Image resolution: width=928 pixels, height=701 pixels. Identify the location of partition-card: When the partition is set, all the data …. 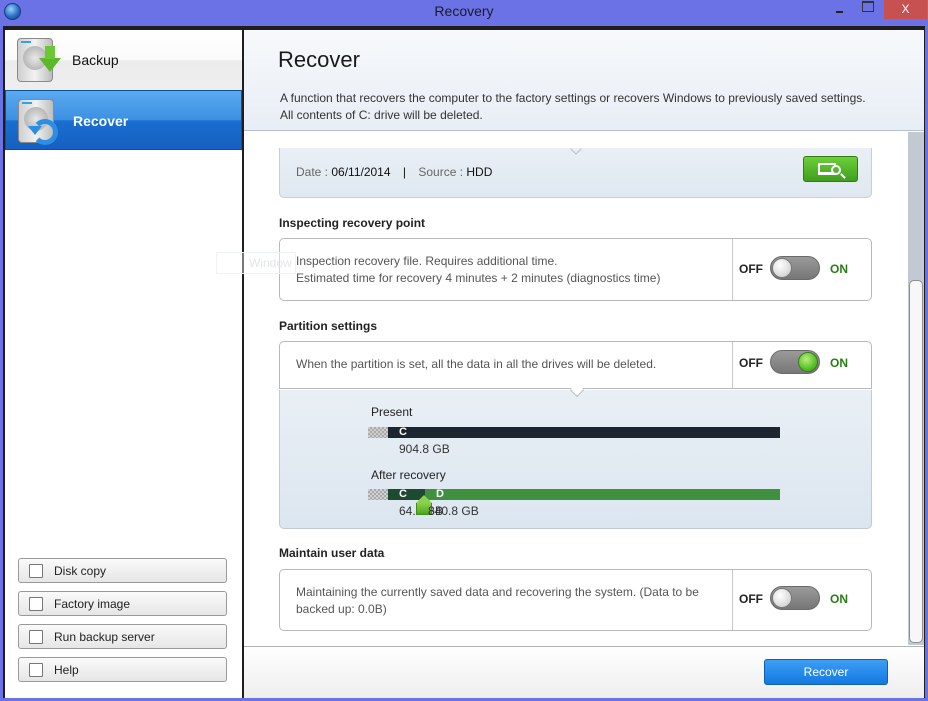
(575, 365).